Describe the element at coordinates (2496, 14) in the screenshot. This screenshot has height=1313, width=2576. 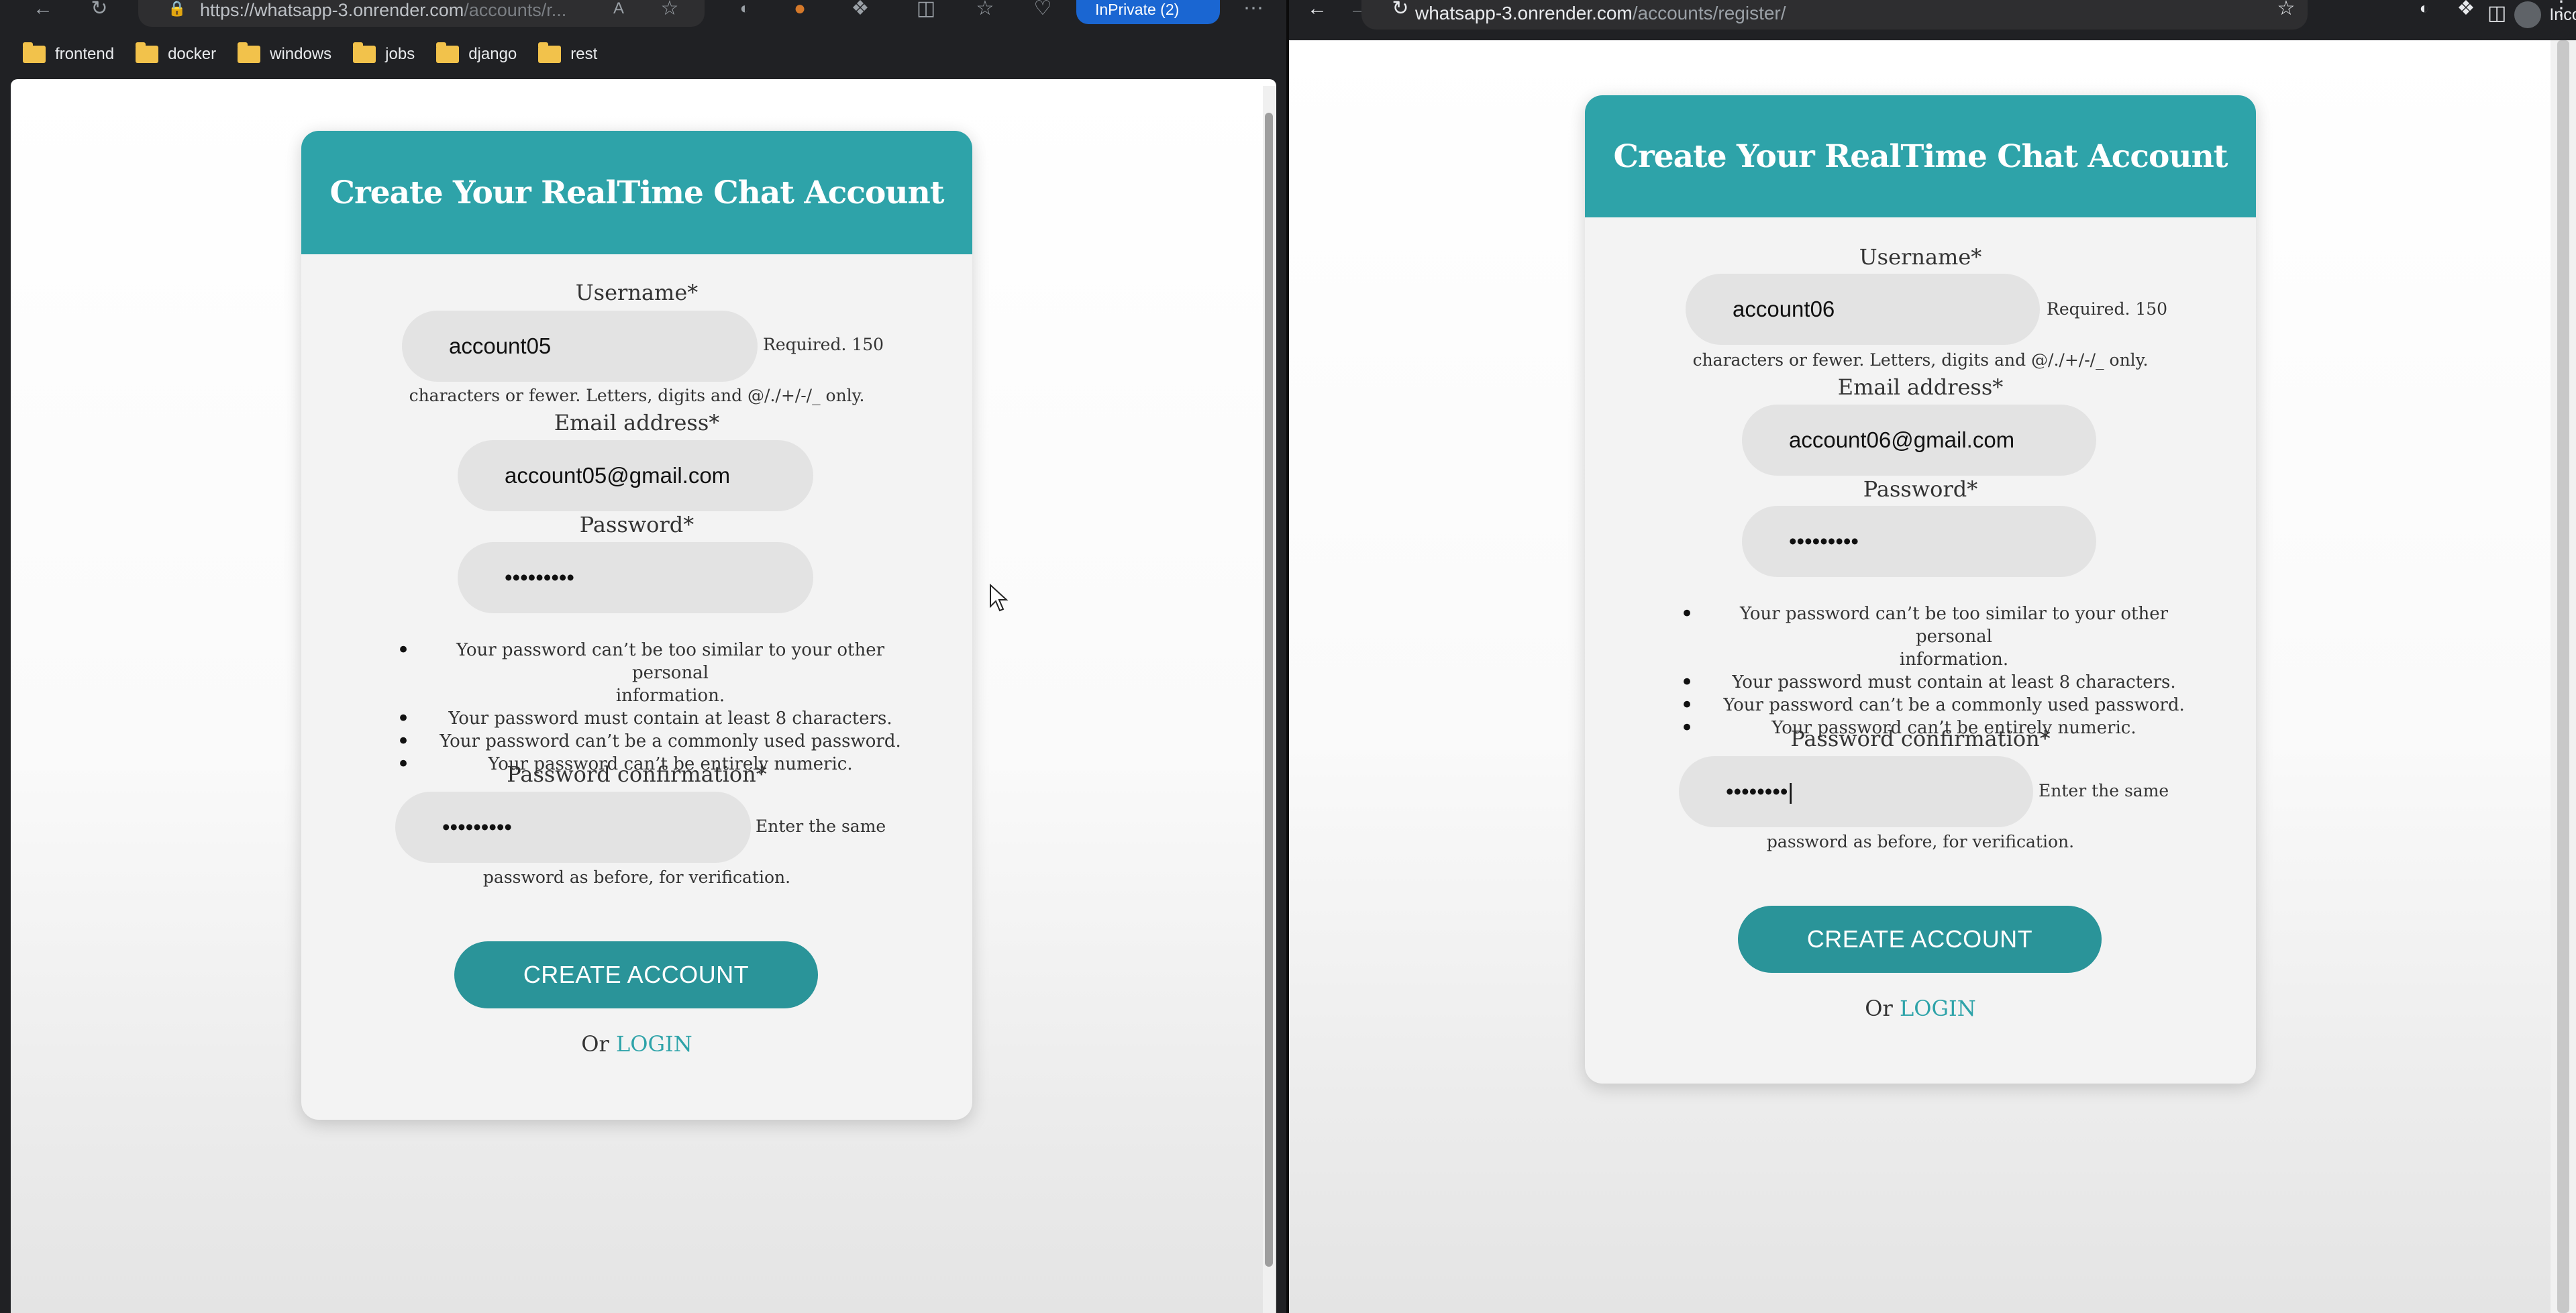
I see `side-panel-icon: ◫` at that location.